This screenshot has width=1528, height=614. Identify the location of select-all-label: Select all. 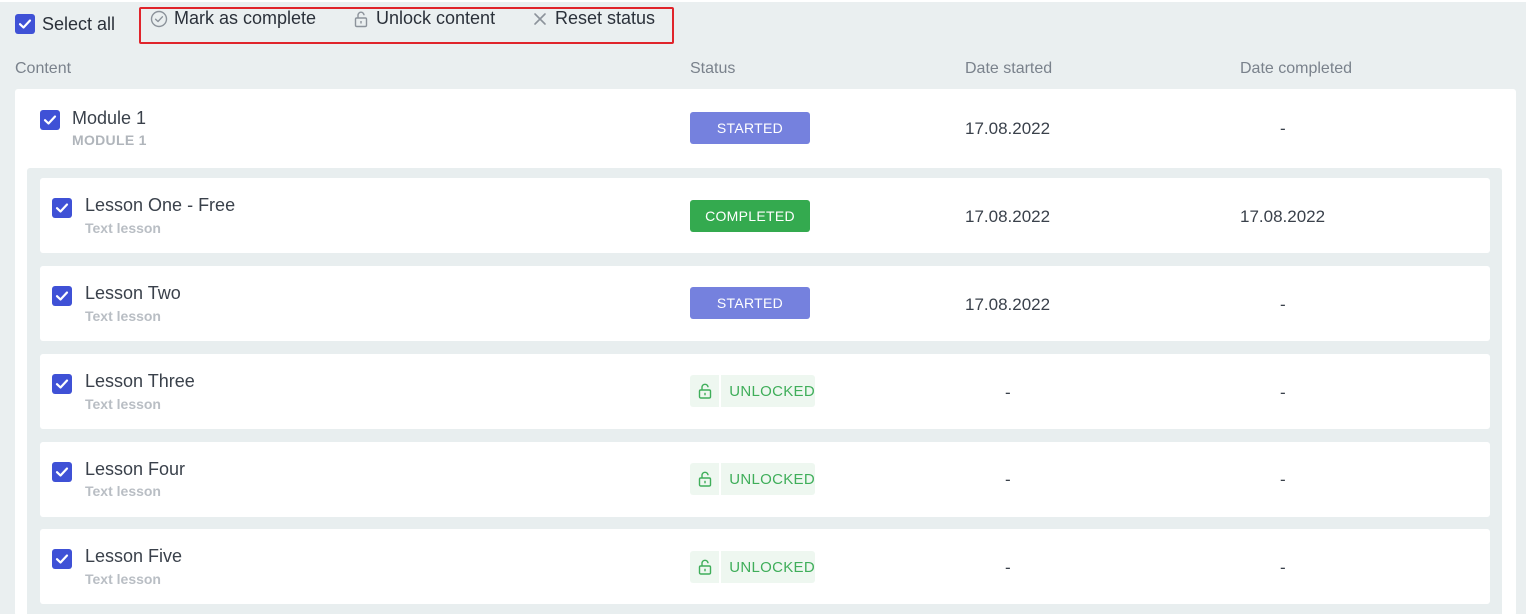
(79, 24).